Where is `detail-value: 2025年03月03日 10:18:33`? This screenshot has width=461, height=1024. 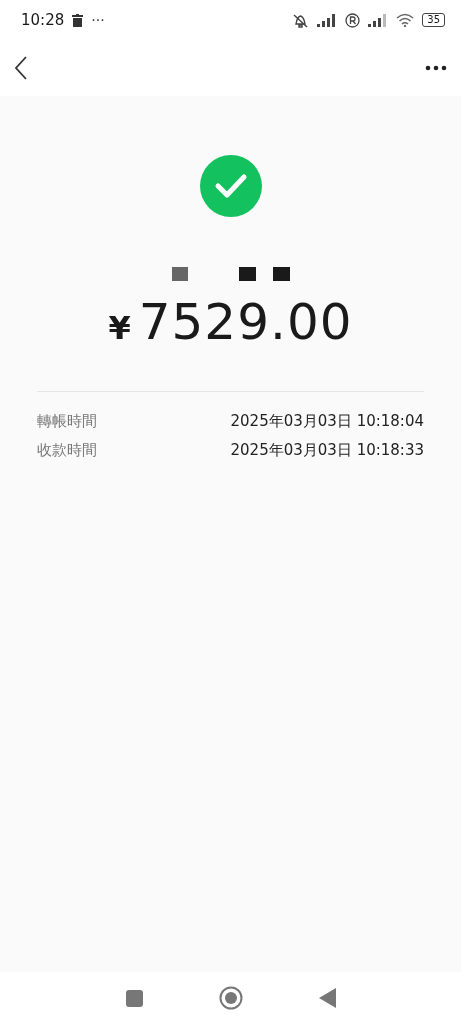 detail-value: 2025年03月03日 10:18:33 is located at coordinates (327, 450).